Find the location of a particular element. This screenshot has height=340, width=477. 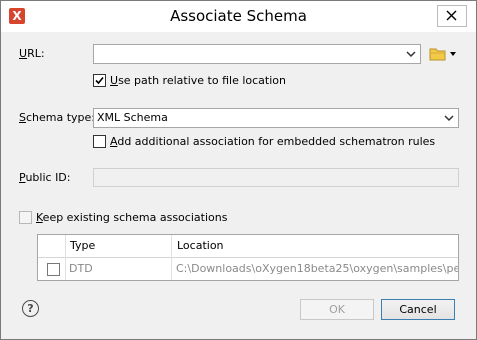

close-icon is located at coordinates (451, 15).